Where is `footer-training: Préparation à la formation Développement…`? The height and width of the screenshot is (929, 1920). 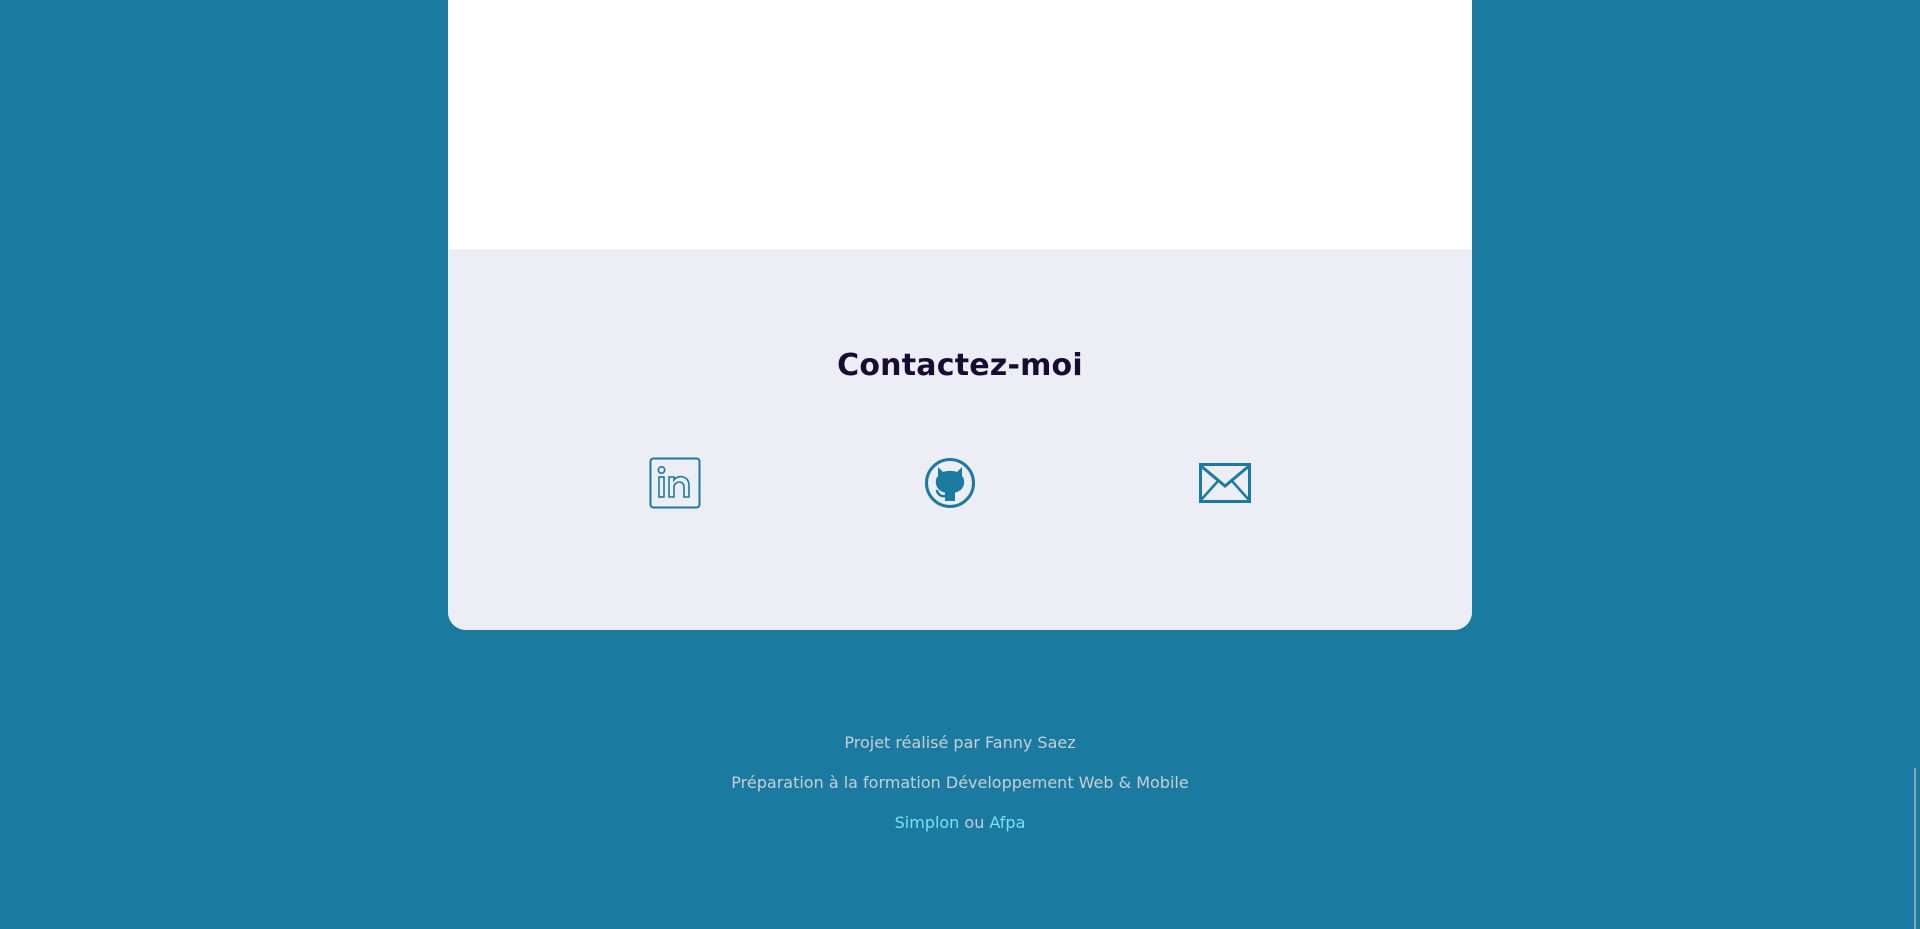
footer-training: Préparation à la formation Développement… is located at coordinates (960, 782).